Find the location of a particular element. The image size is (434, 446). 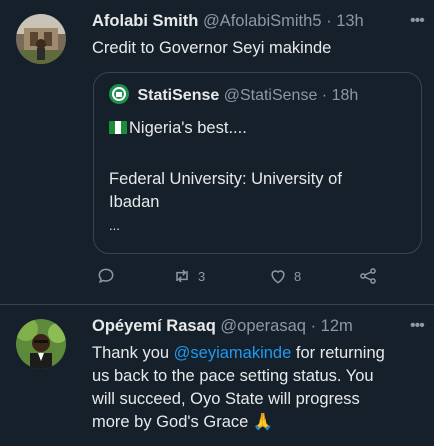

tweet-text-line-3: will succeed, Oyo State will progress is located at coordinates (226, 399).